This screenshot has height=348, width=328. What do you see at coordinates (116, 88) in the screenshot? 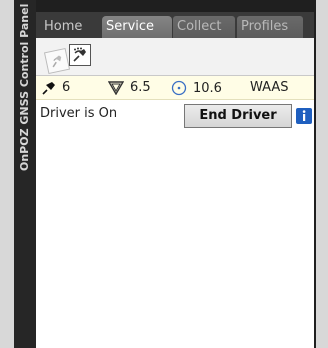
I see `pdop-icon` at bounding box center [116, 88].